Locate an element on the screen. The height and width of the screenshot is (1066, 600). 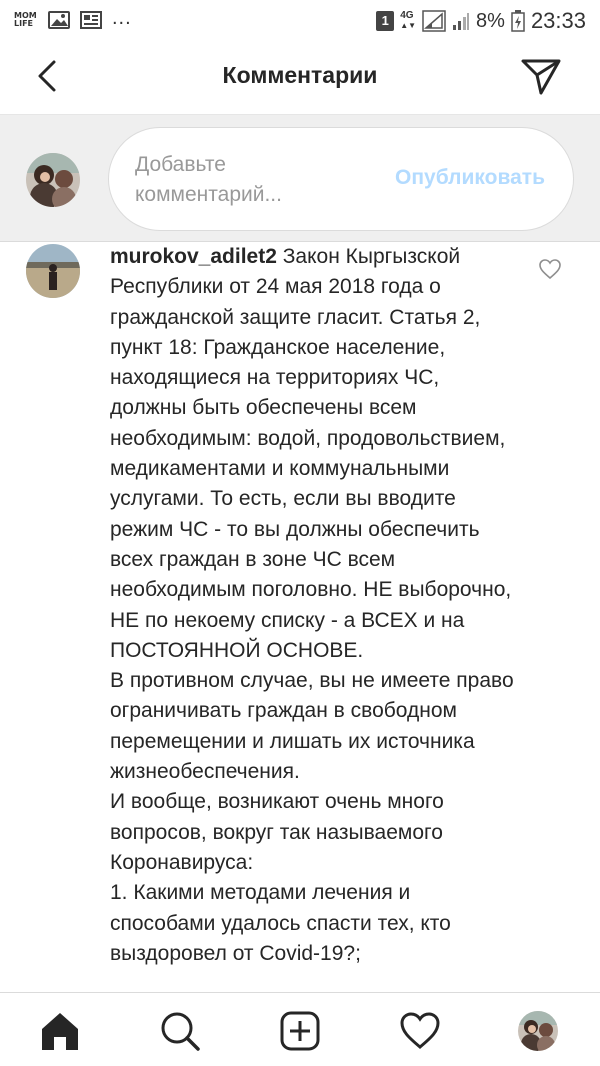
home-icon is located at coordinates (60, 1031).